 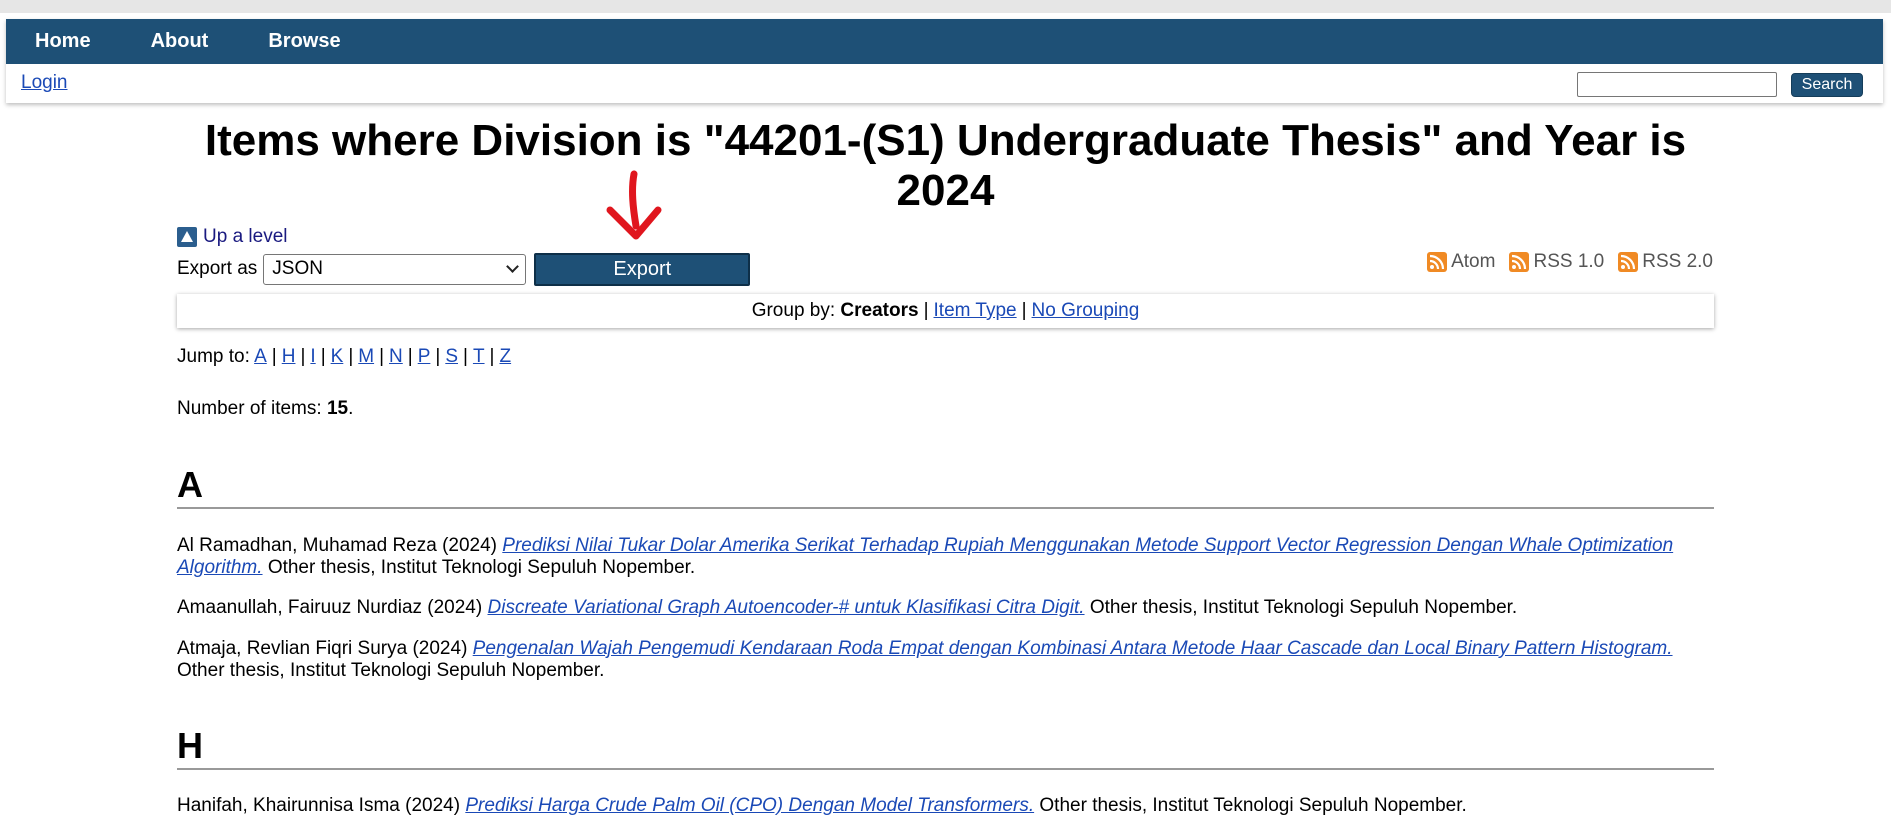 I want to click on jump-link-n: N, so click(x=396, y=356).